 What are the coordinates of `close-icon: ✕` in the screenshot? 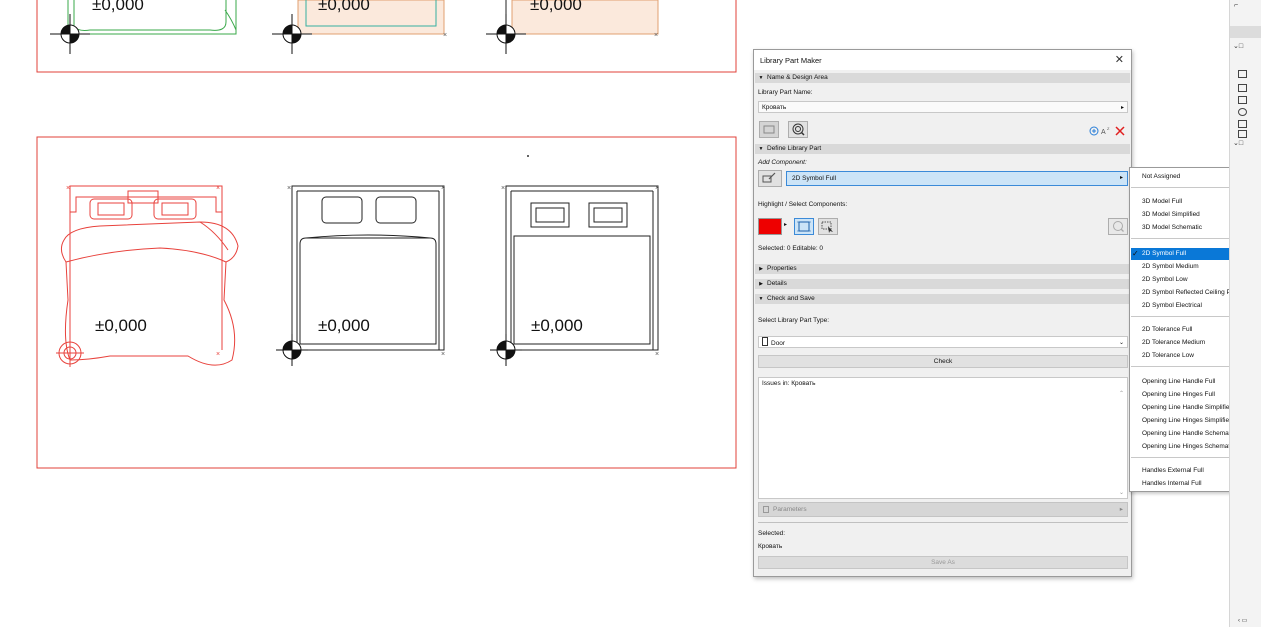 It's located at (1119, 59).